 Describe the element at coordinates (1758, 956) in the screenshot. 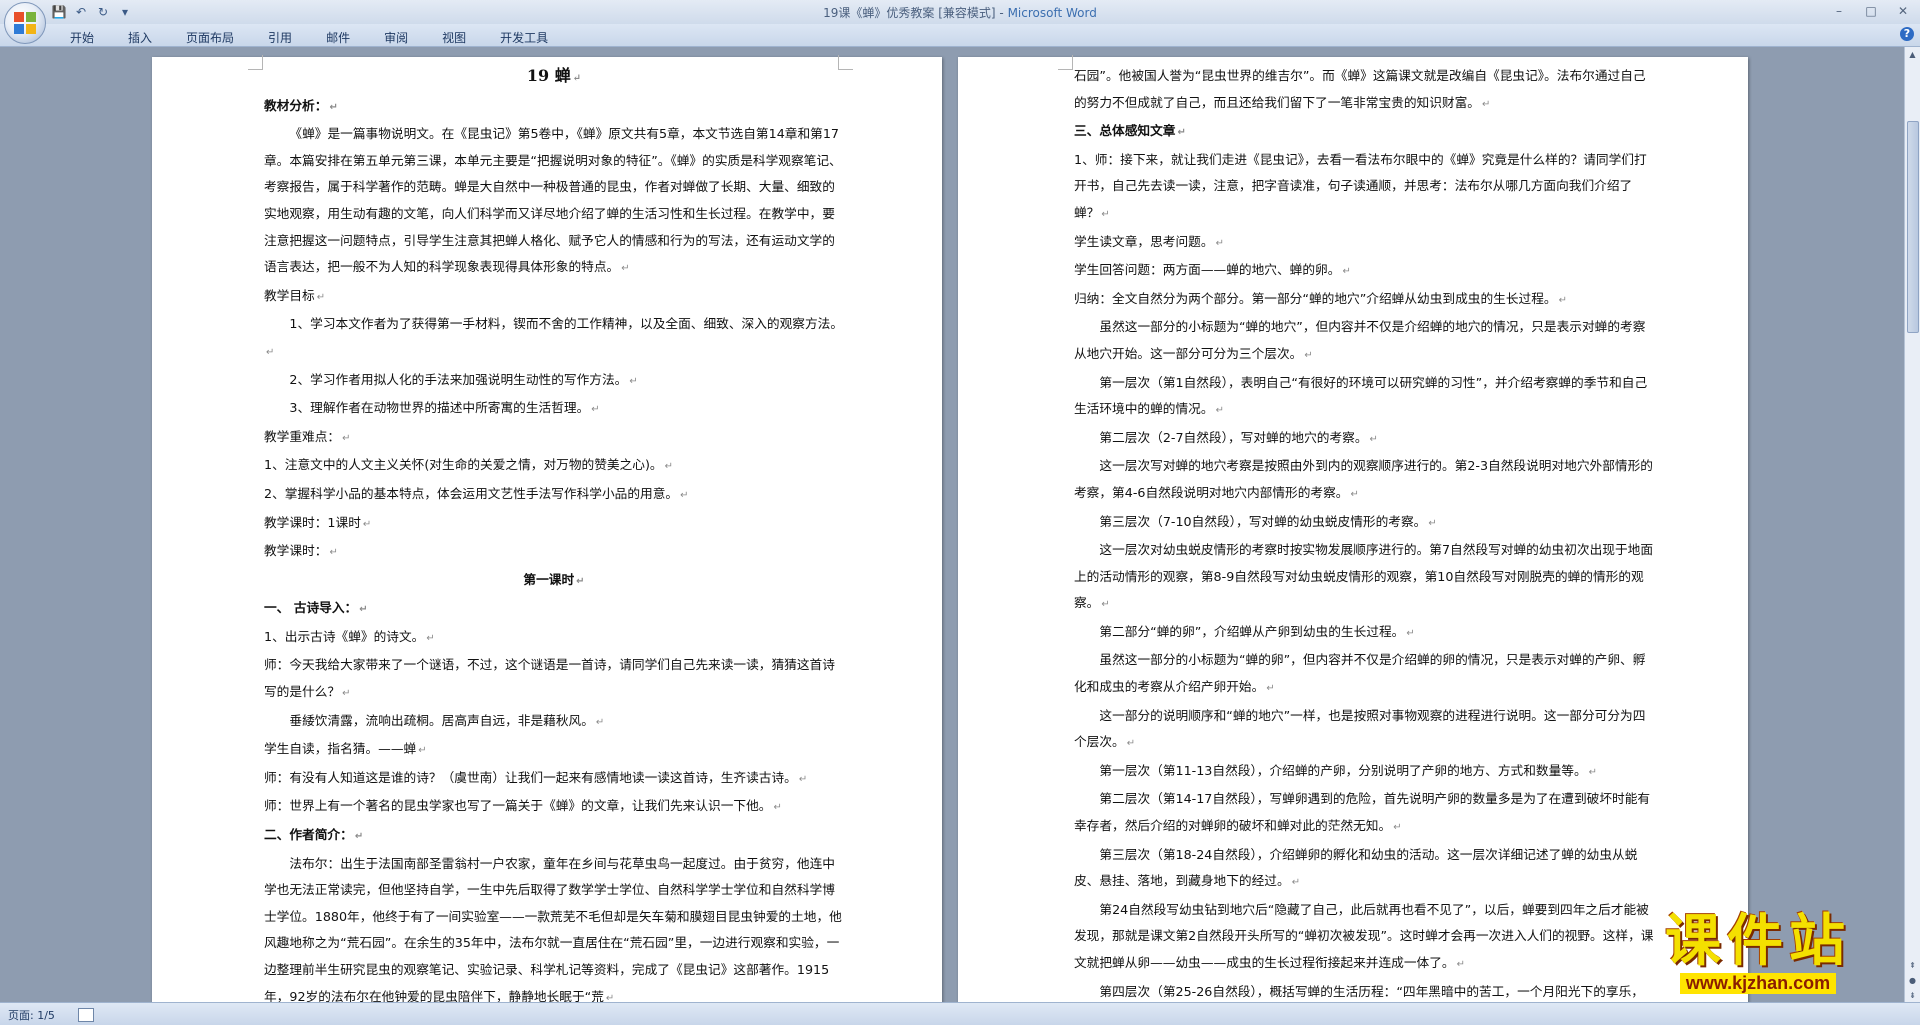

I see `kjzhan-watermark-logo: 课件站 www.kjzhan.com` at that location.